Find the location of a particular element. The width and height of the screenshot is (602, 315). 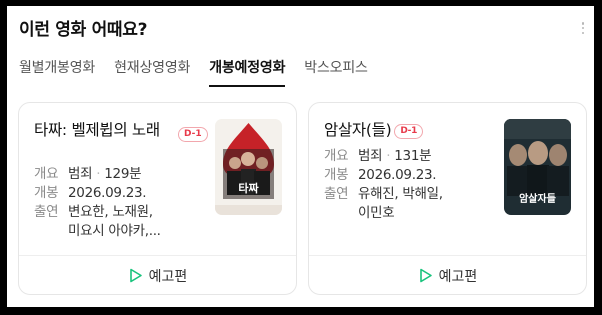

panel-title: 이런 영화 어때요? is located at coordinates (83, 30).